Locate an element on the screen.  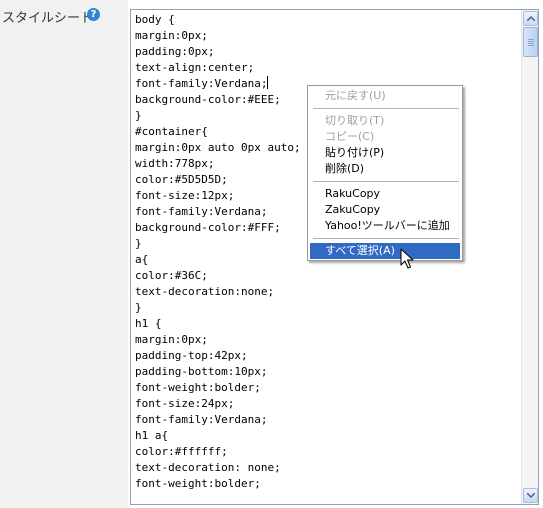
menu-item-rakucopy: RakuCopy is located at coordinates (385, 194).